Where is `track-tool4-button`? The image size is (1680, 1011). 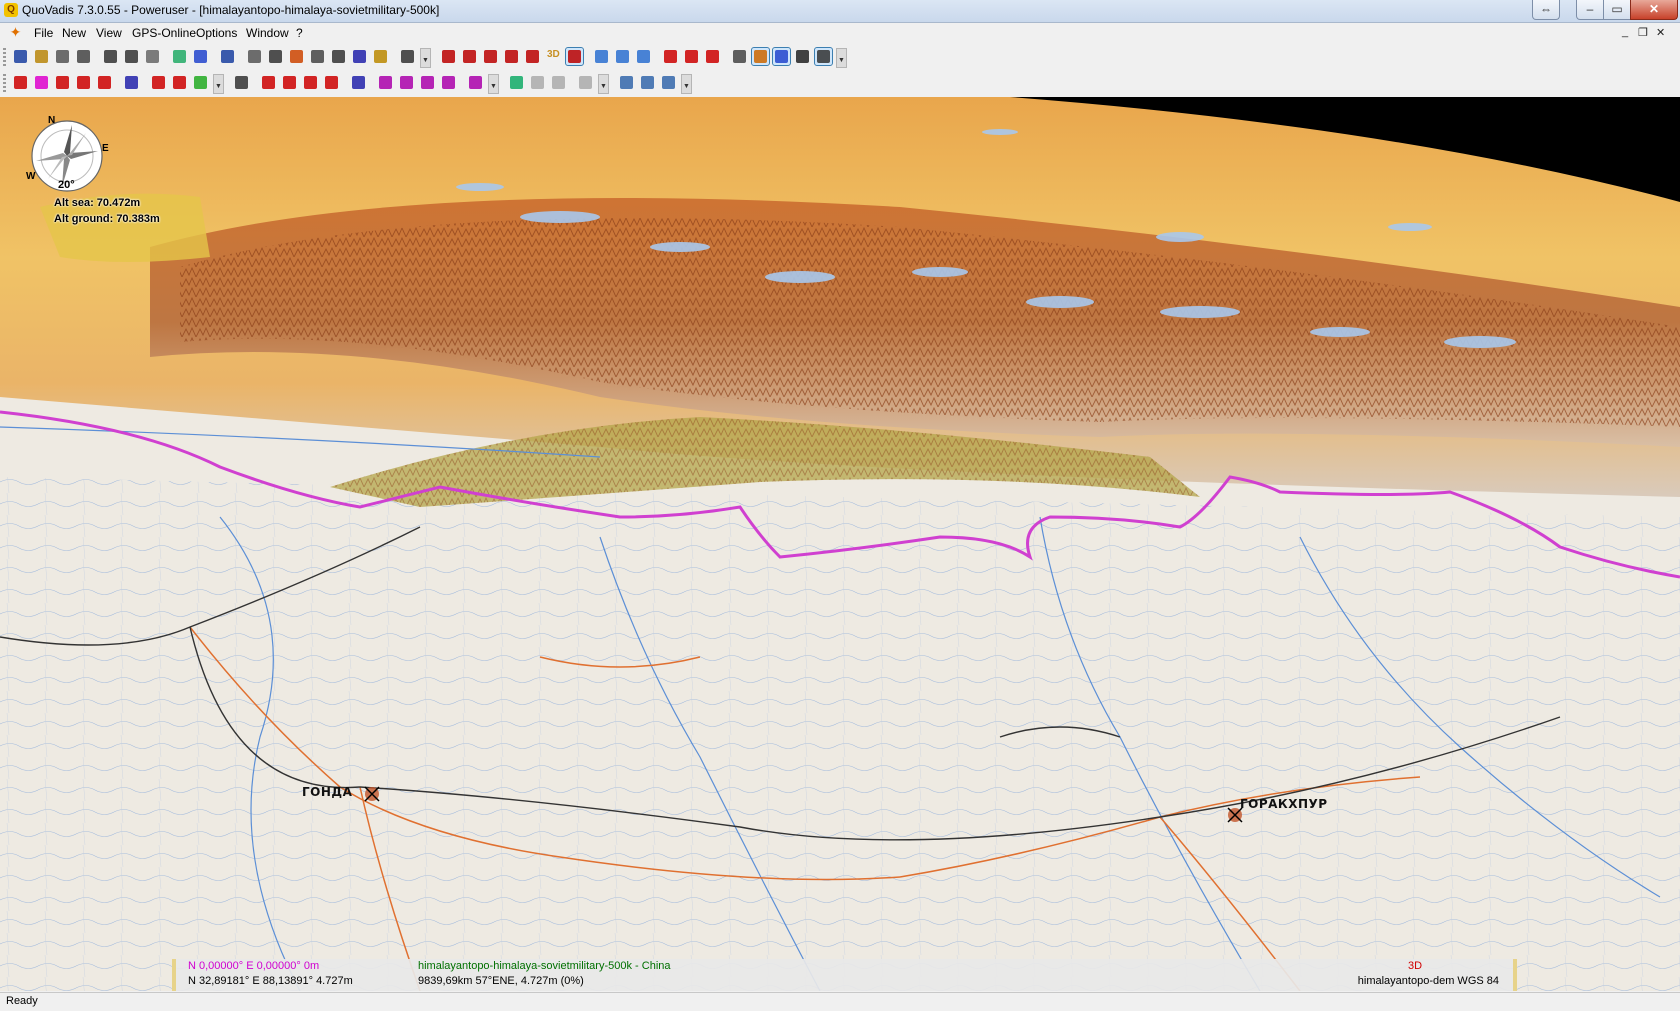
track-tool4-button is located at coordinates (448, 82).